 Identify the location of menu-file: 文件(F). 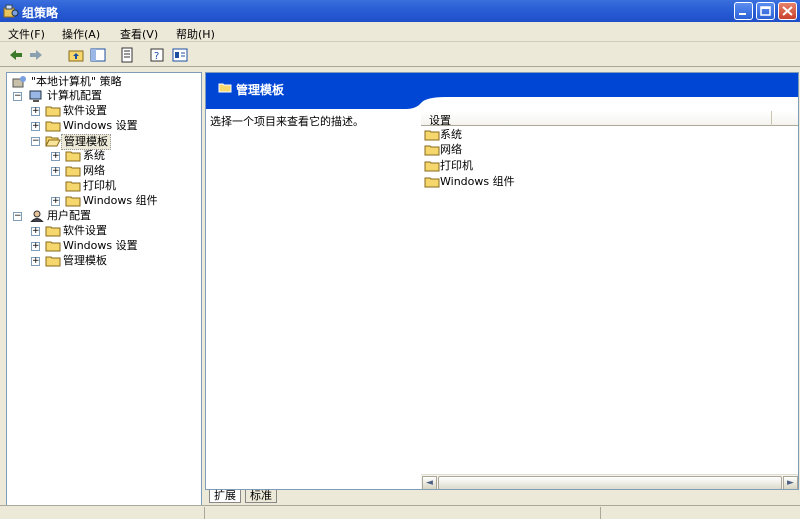
(26, 34).